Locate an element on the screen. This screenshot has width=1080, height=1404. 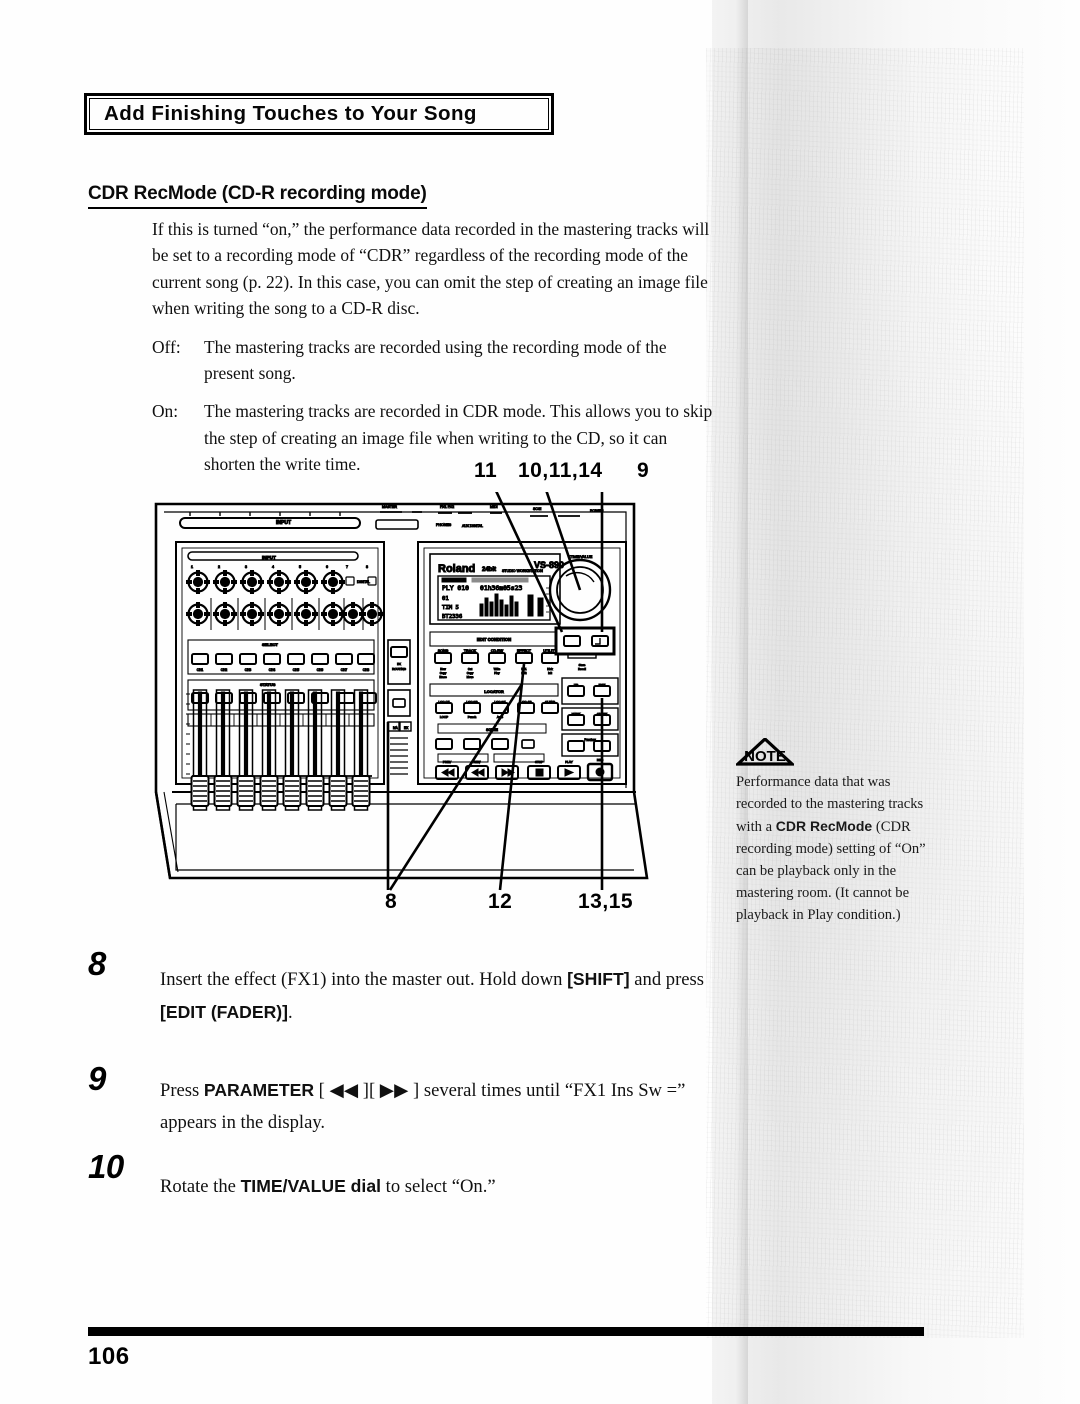
emphasis-run: [EDIT (FADER)] is located at coordinates (224, 1012).